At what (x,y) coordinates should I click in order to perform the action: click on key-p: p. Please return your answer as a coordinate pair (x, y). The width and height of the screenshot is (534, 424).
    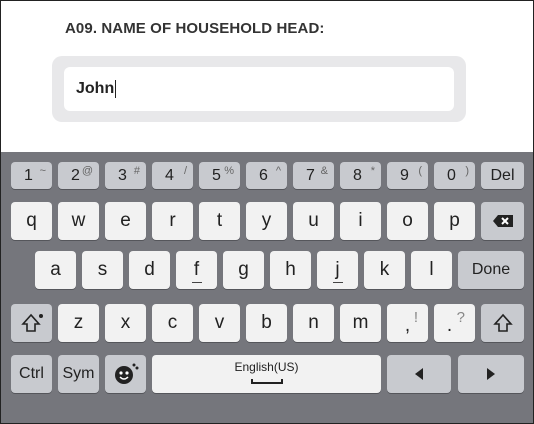
    Looking at the image, I should click on (454, 221).